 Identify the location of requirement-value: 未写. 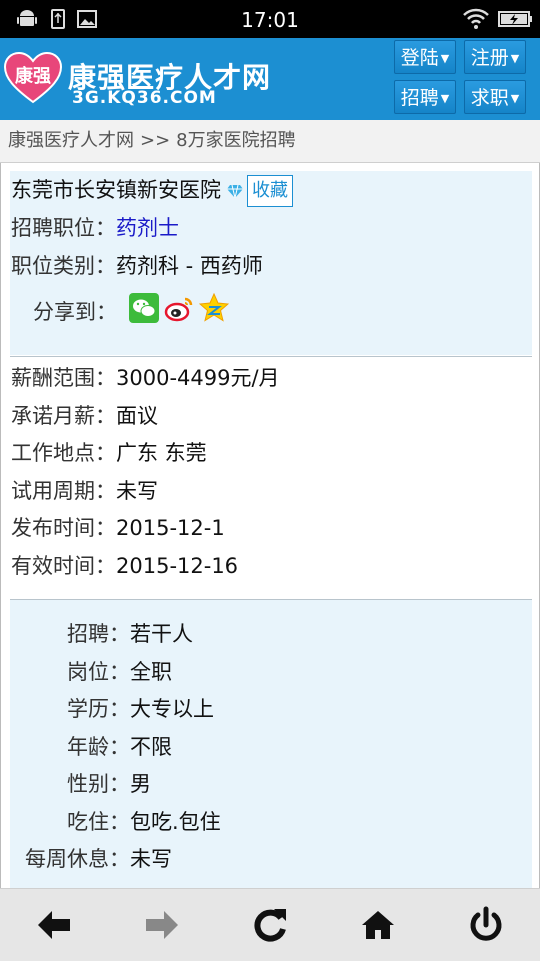
(151, 859).